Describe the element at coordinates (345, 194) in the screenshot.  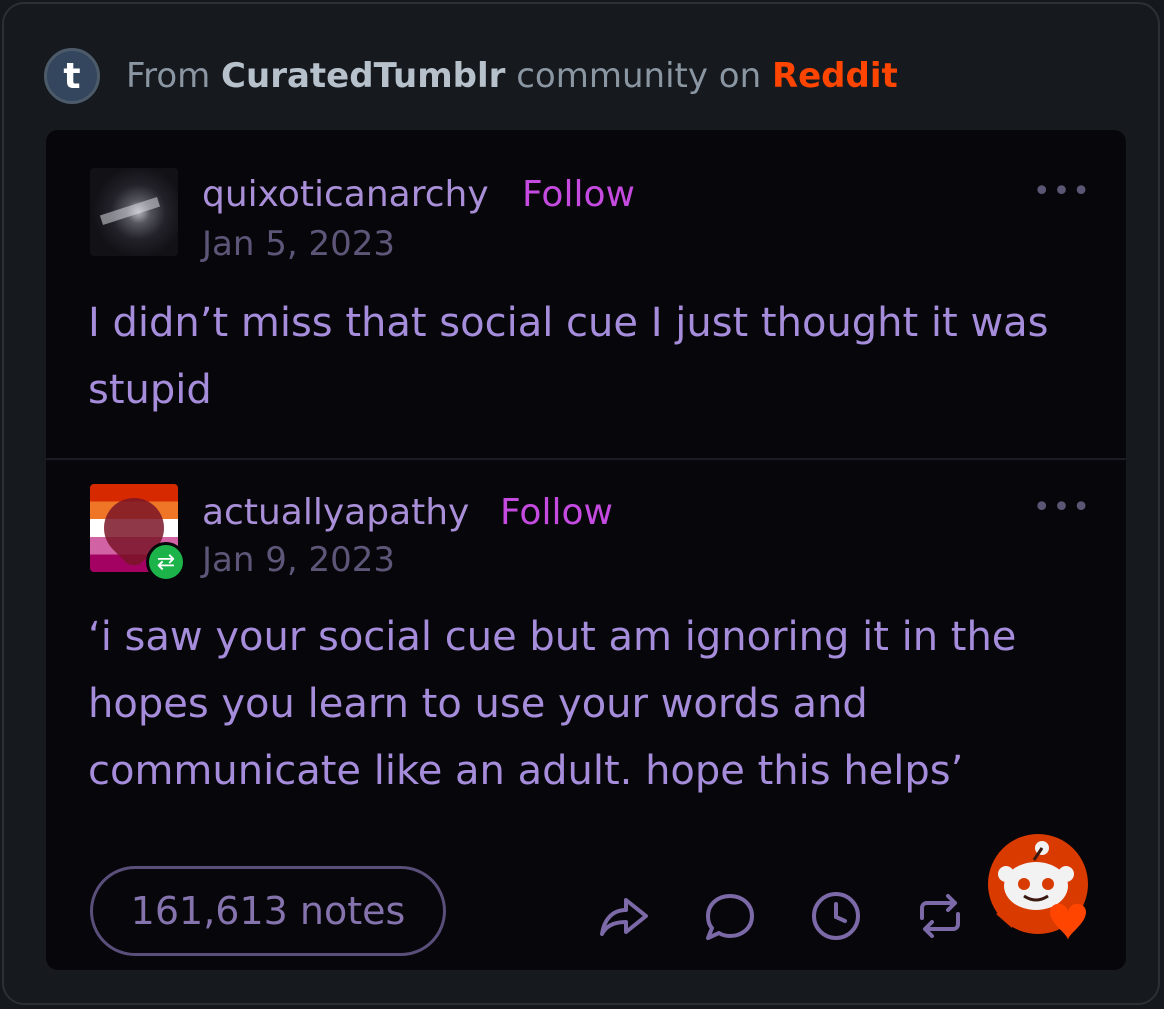
I see `post-username: quixoticanarchy` at that location.